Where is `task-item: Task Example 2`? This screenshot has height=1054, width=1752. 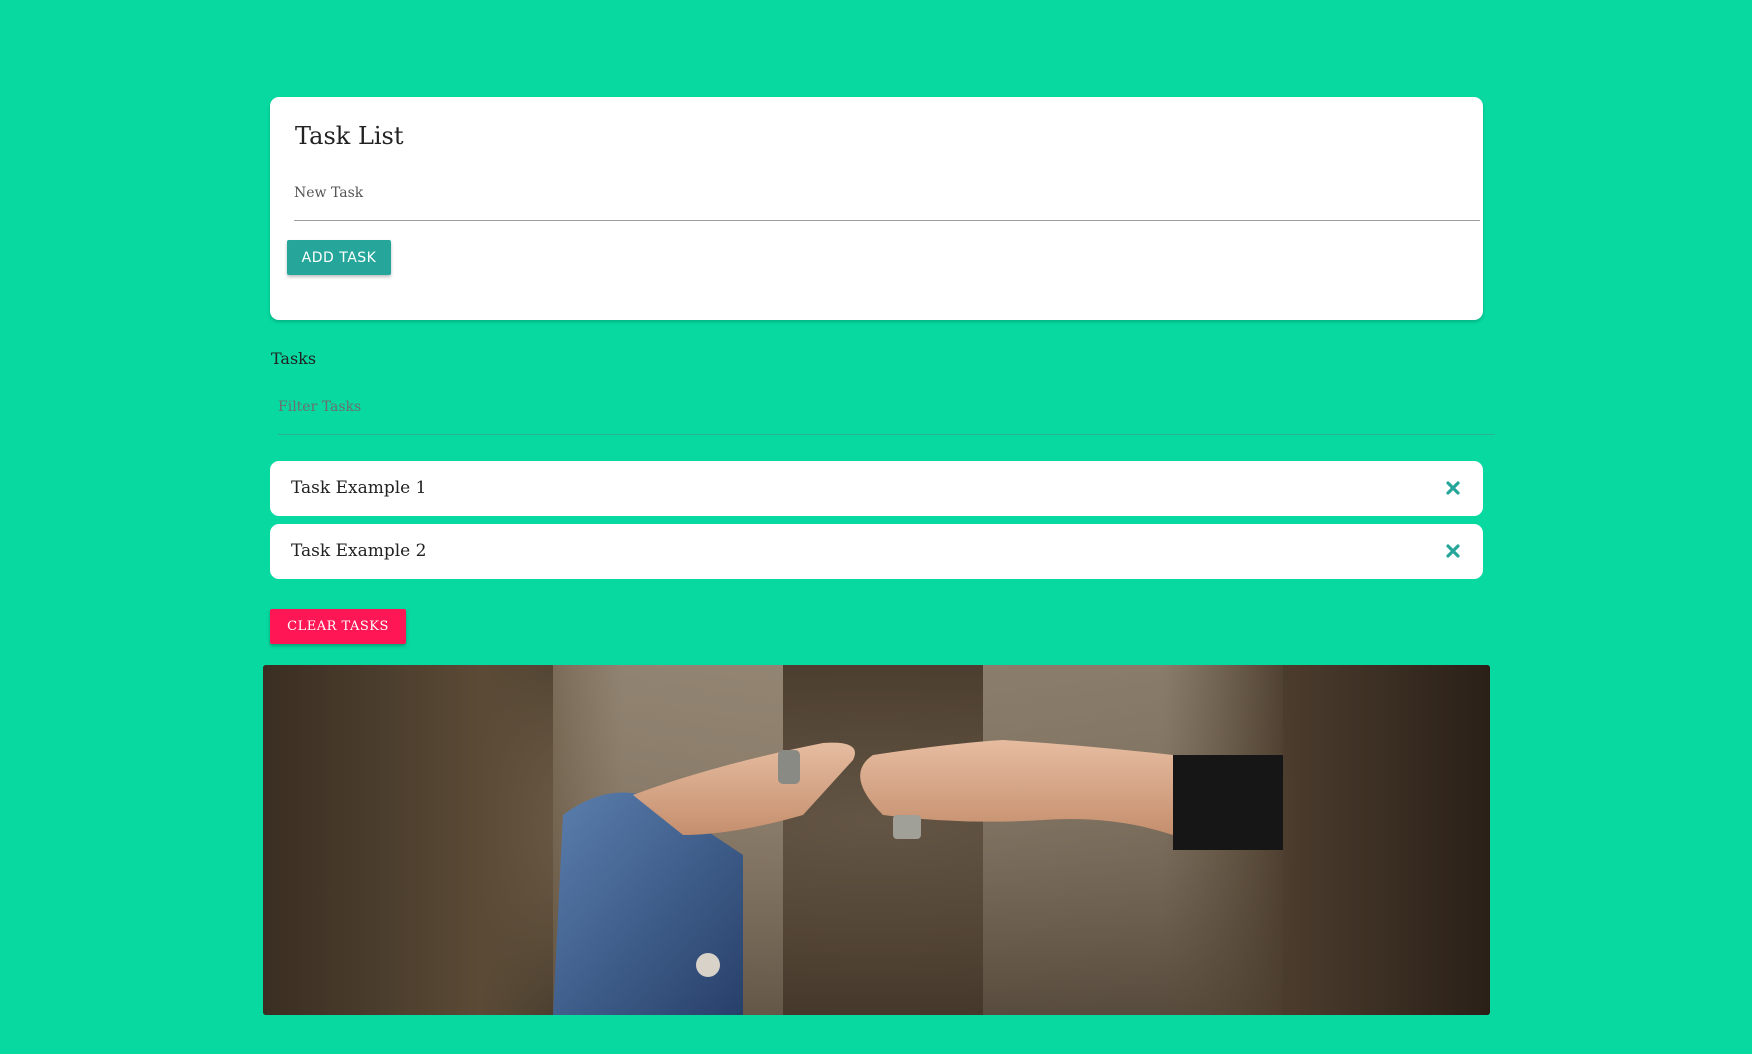
task-item: Task Example 2 is located at coordinates (876, 551).